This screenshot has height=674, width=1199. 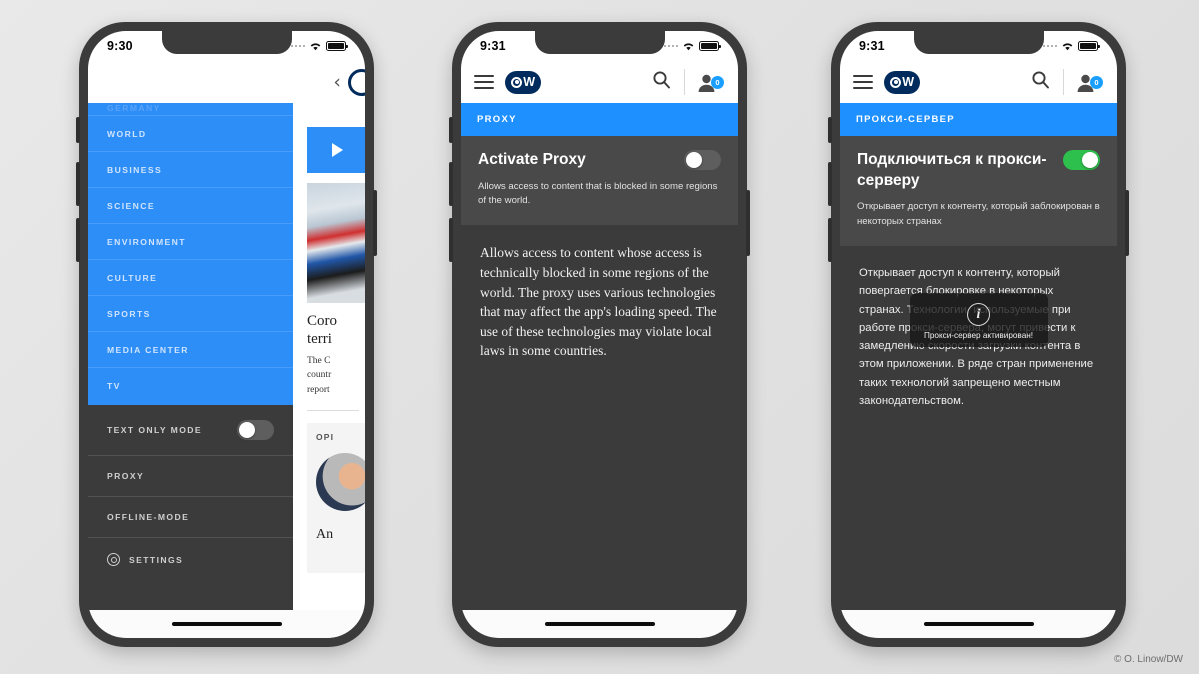 What do you see at coordinates (599, 160) in the screenshot?
I see `proxy-toggle-row: Activate Proxy` at bounding box center [599, 160].